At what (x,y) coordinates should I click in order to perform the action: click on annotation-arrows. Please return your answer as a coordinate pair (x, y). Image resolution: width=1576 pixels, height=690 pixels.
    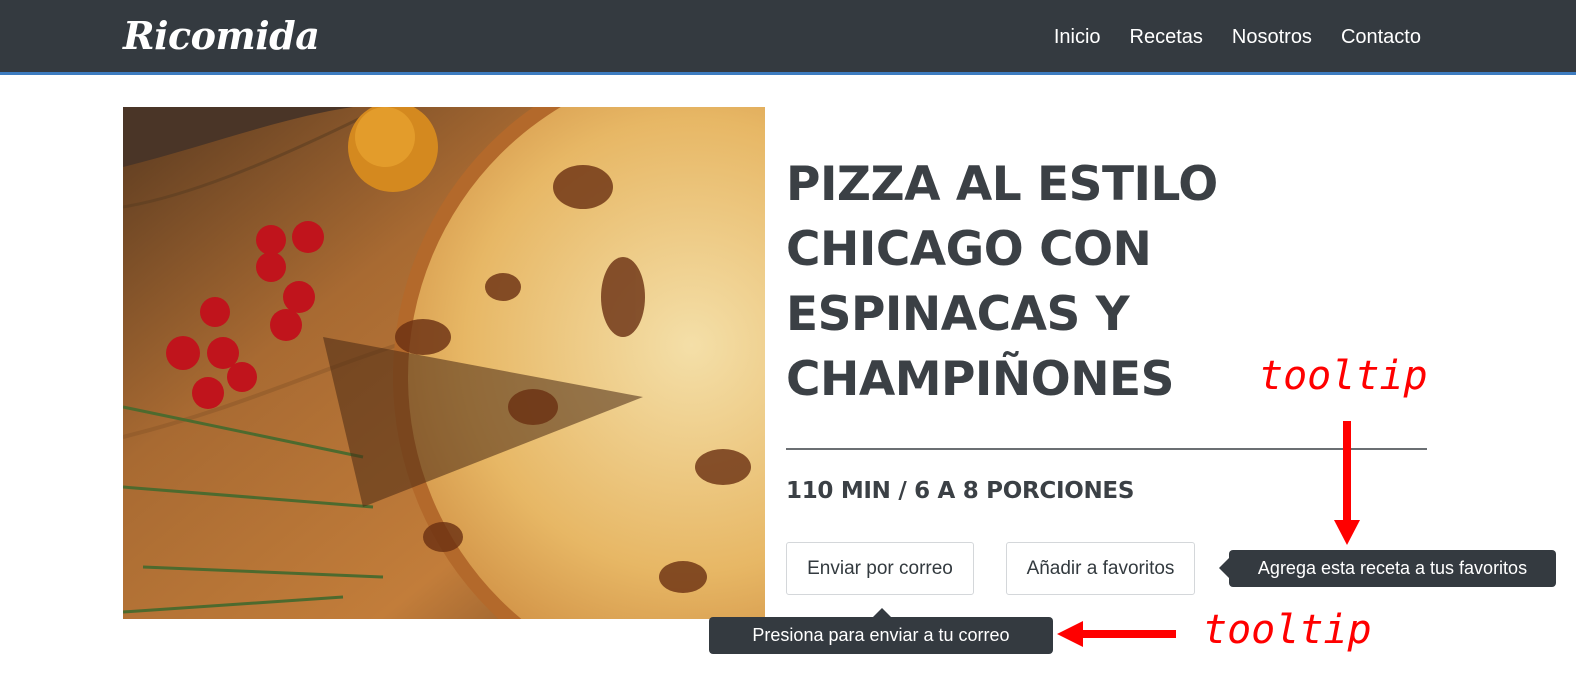
    Looking at the image, I should click on (1208, 534).